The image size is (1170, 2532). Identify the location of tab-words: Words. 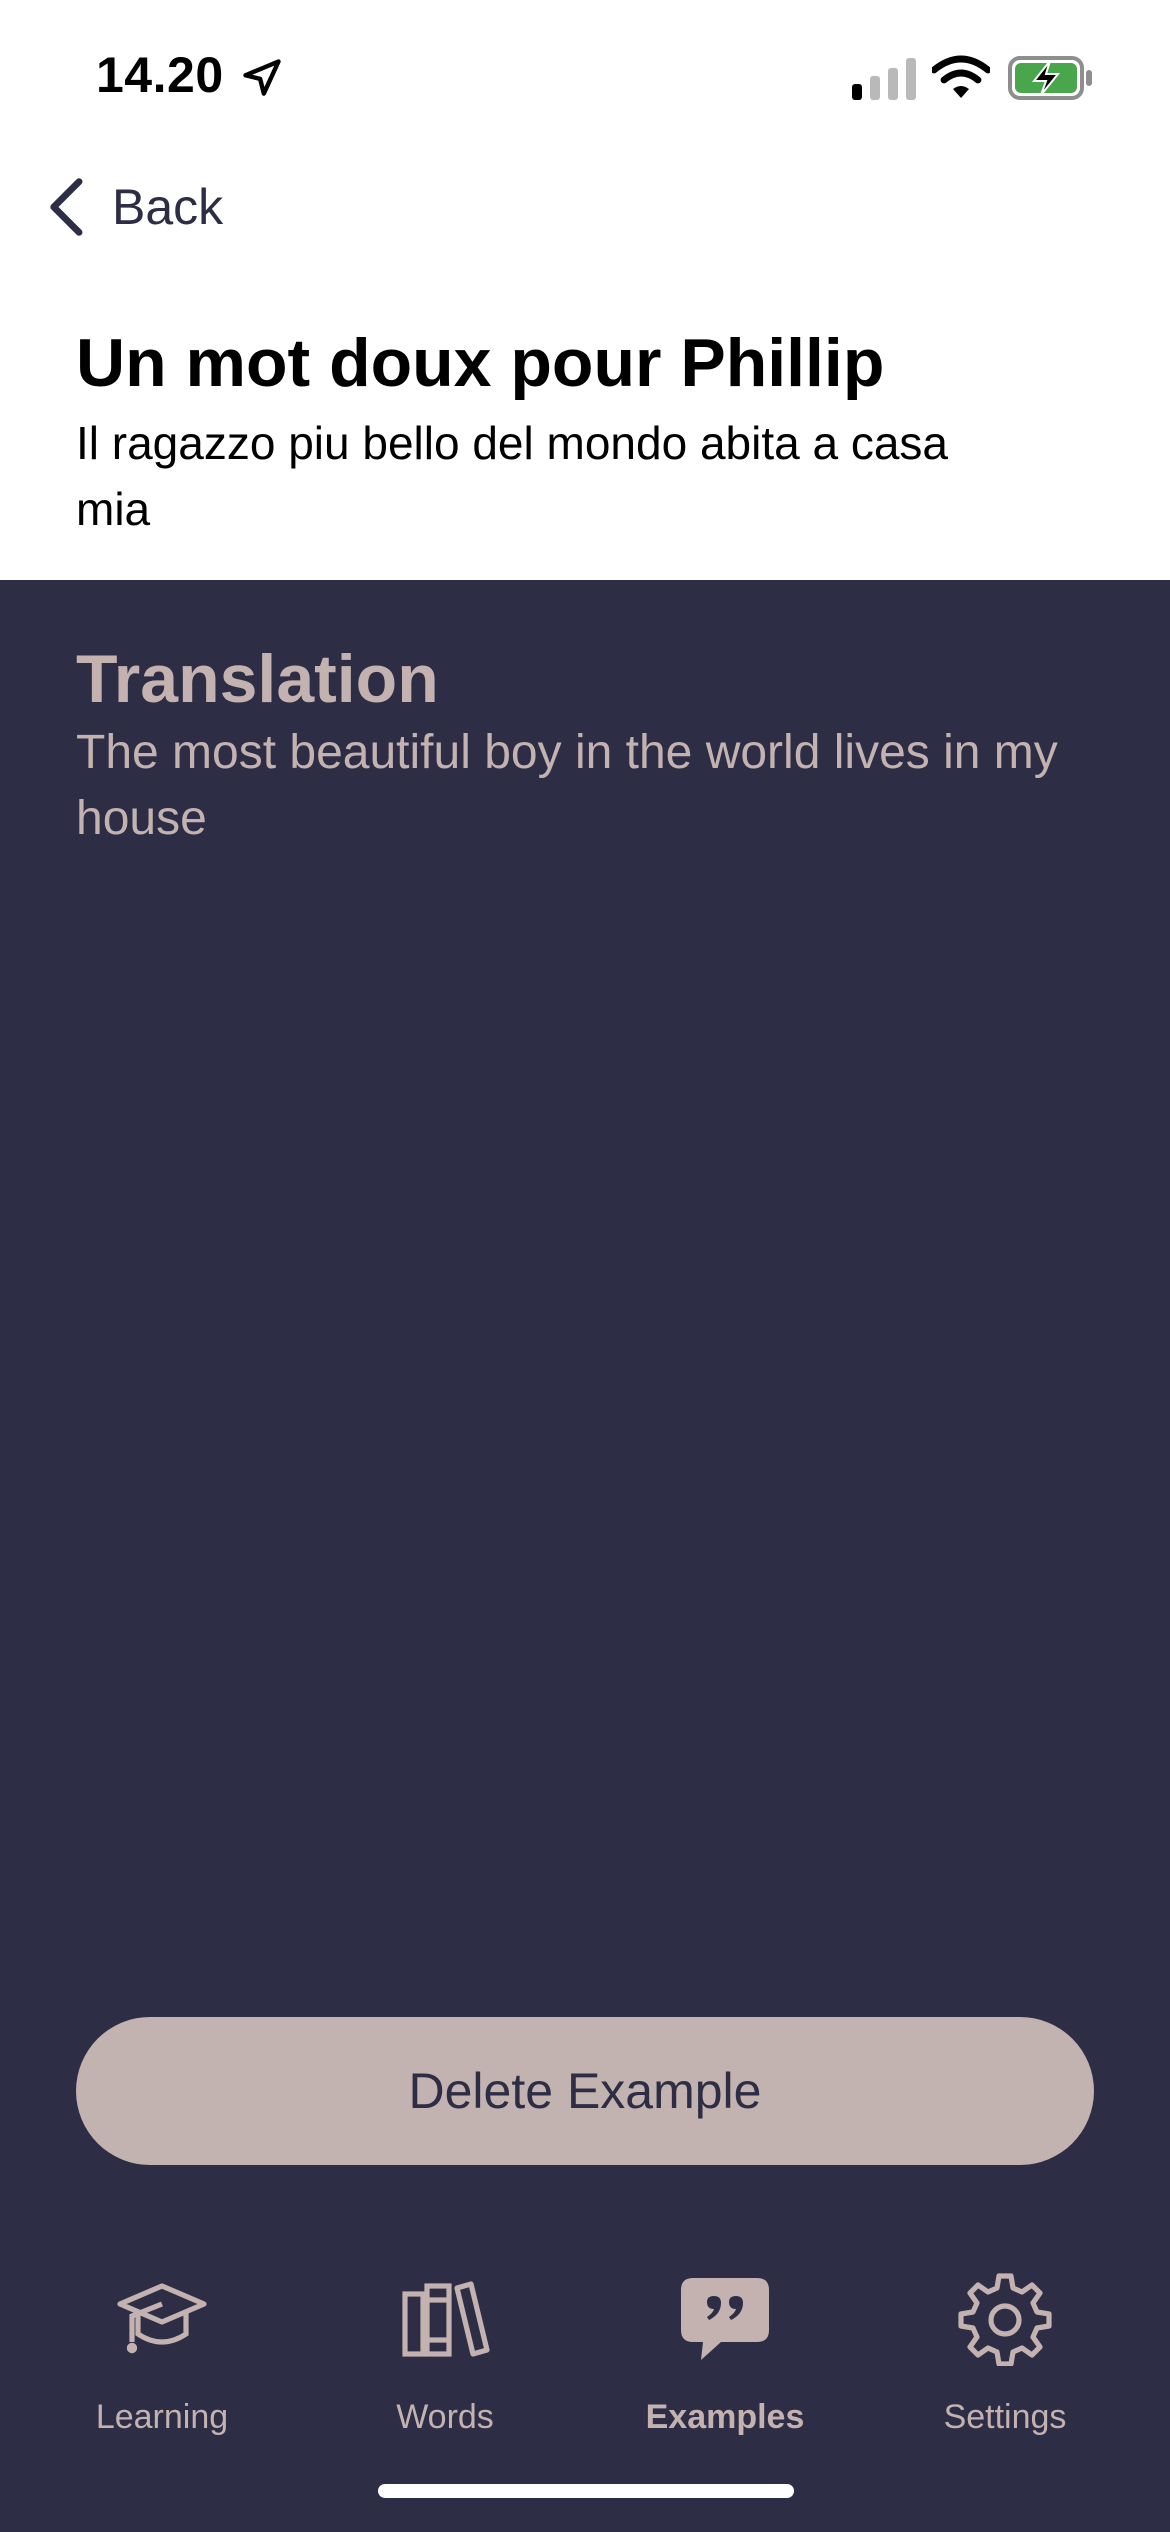
(445, 2370).